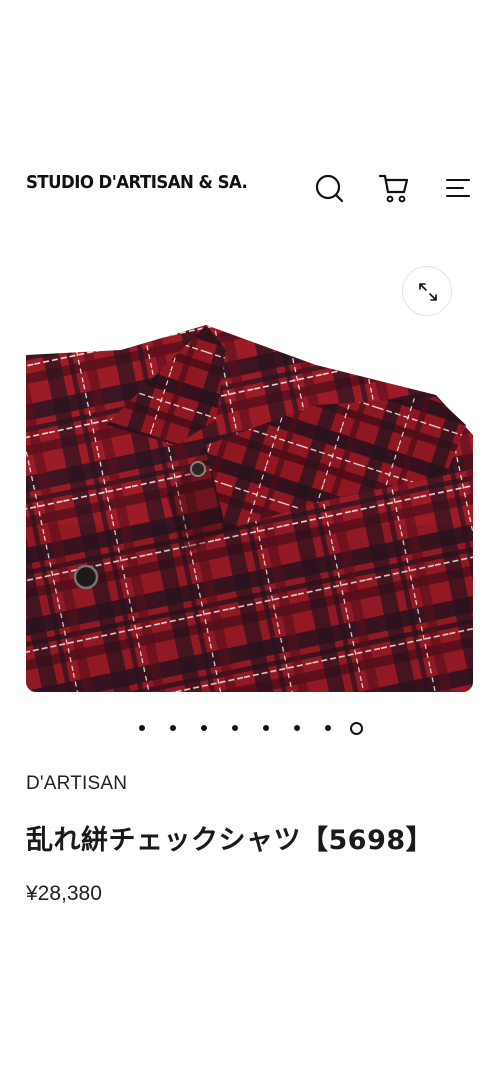  What do you see at coordinates (64, 893) in the screenshot?
I see `product-price: ¥28,380` at bounding box center [64, 893].